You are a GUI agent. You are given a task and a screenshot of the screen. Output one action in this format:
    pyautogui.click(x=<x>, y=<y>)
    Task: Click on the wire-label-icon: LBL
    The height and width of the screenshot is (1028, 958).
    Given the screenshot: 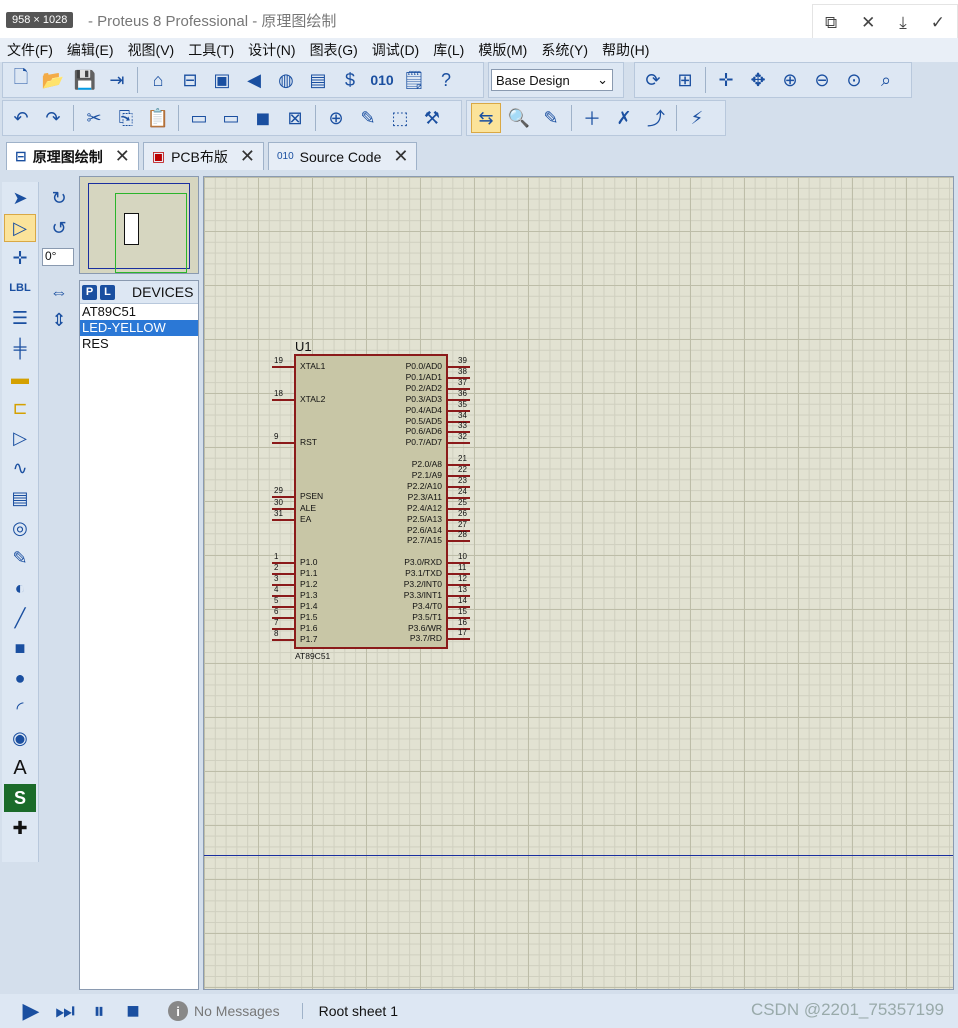 What is the action you would take?
    pyautogui.click(x=20, y=288)
    